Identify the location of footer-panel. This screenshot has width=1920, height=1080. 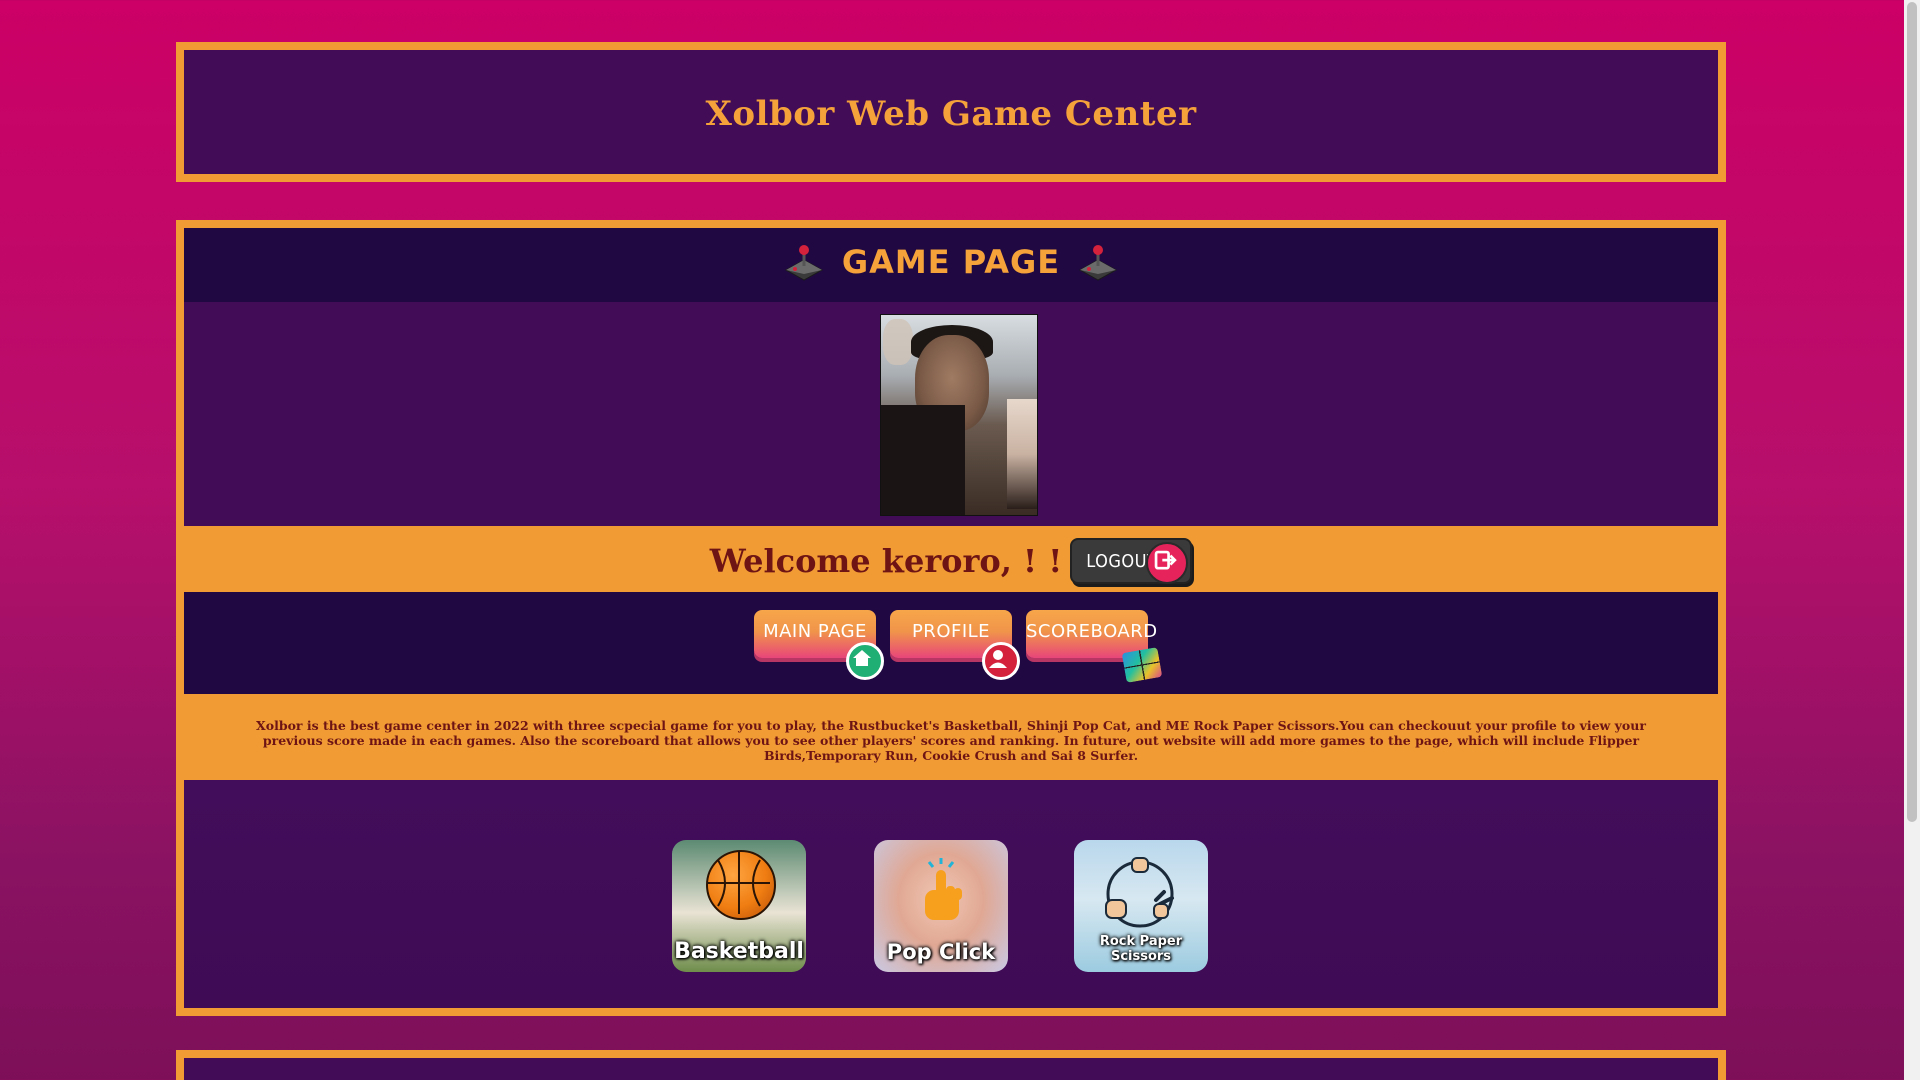
(951, 1065).